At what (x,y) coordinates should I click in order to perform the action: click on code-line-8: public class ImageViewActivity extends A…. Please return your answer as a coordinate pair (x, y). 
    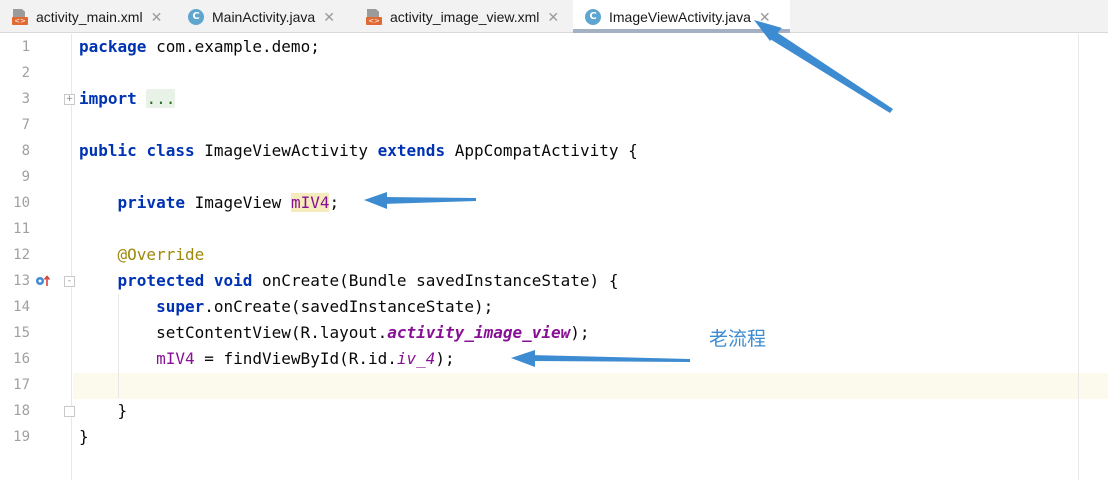
    Looking at the image, I should click on (358, 151).